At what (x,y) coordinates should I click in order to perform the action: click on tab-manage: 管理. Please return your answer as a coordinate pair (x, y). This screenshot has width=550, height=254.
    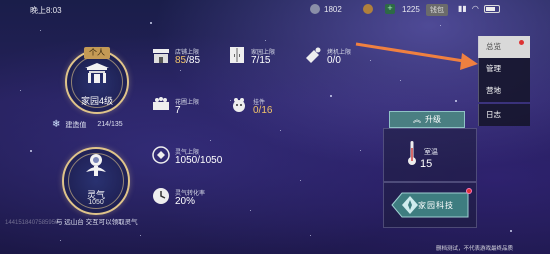
    Looking at the image, I should click on (504, 69).